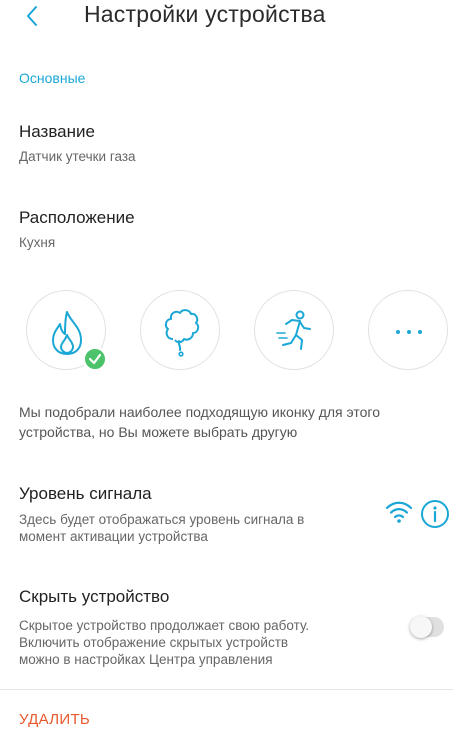  I want to click on chevron-left-icon, so click(32, 16).